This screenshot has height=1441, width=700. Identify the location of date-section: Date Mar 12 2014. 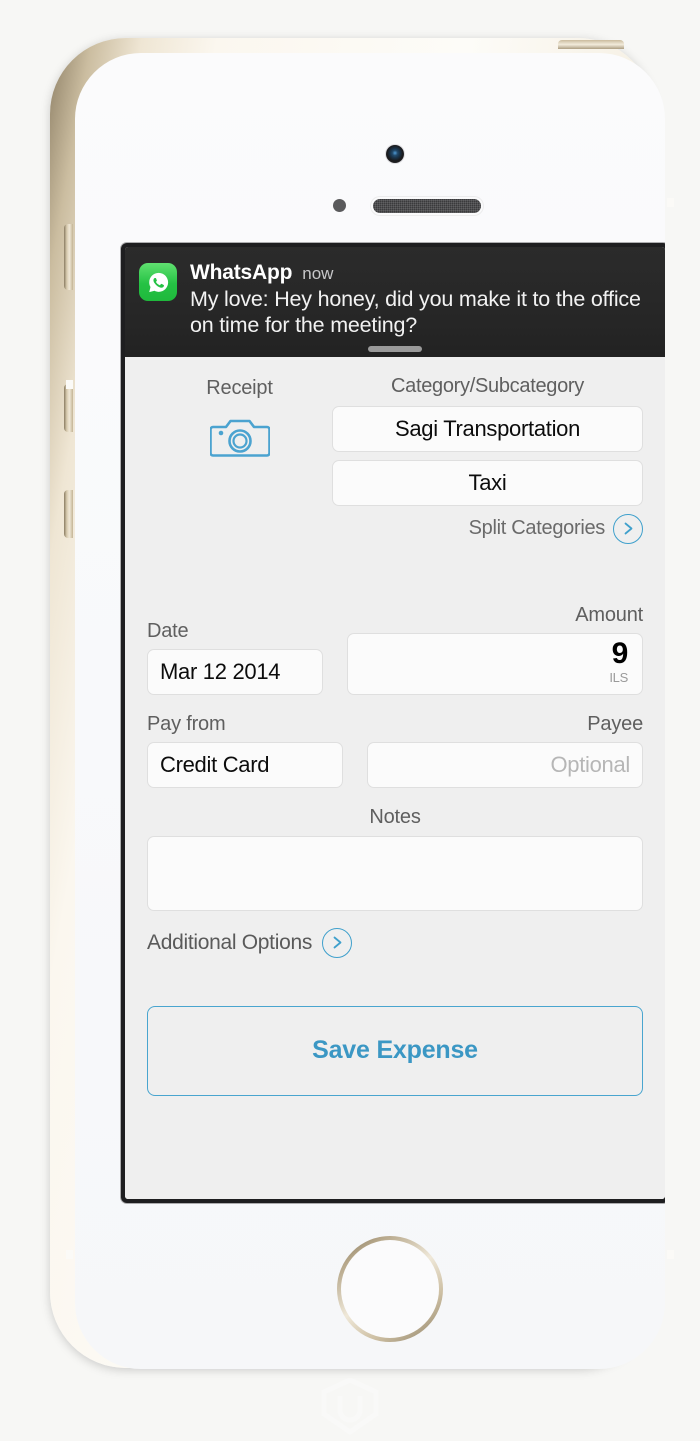
(235, 657).